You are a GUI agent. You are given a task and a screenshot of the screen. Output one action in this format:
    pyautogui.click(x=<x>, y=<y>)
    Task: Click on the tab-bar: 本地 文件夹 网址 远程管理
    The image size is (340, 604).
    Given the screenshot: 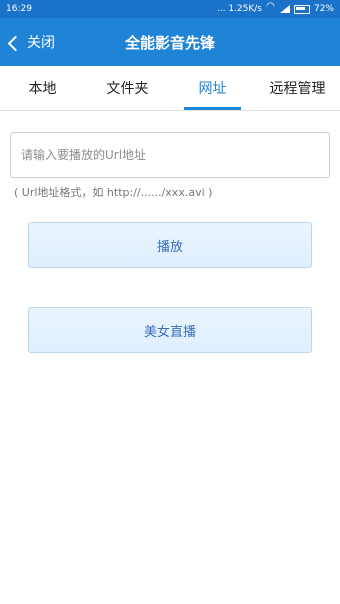 What is the action you would take?
    pyautogui.click(x=170, y=88)
    